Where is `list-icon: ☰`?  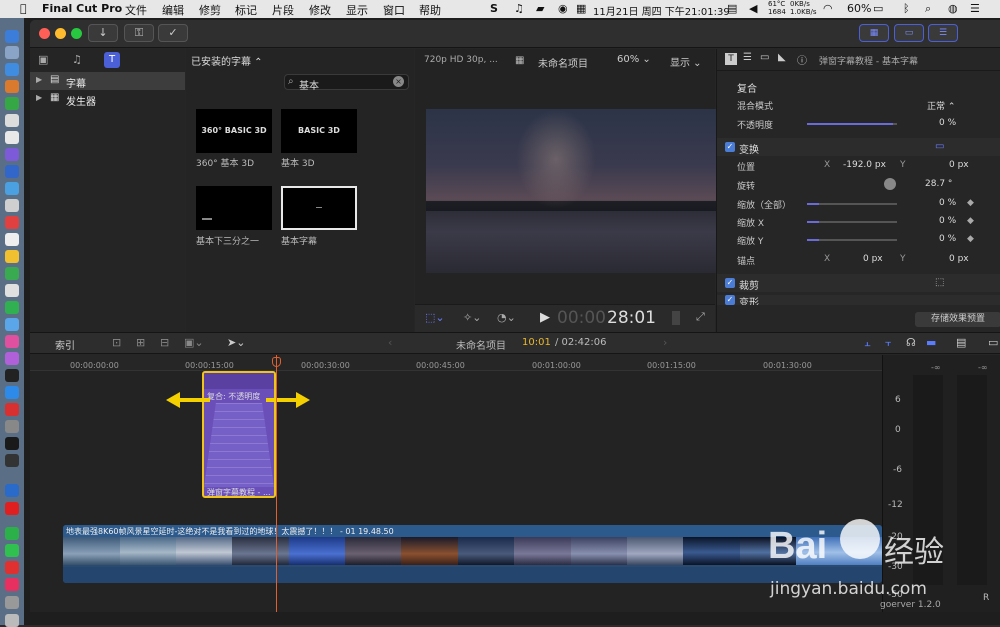 list-icon: ☰ is located at coordinates (747, 57).